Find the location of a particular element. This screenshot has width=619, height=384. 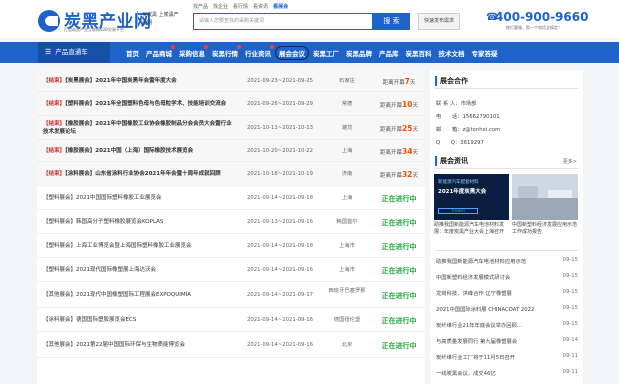

event-title: 【塑料展会】2021现代国际橡塑展上海达沃会 is located at coordinates (138, 270).